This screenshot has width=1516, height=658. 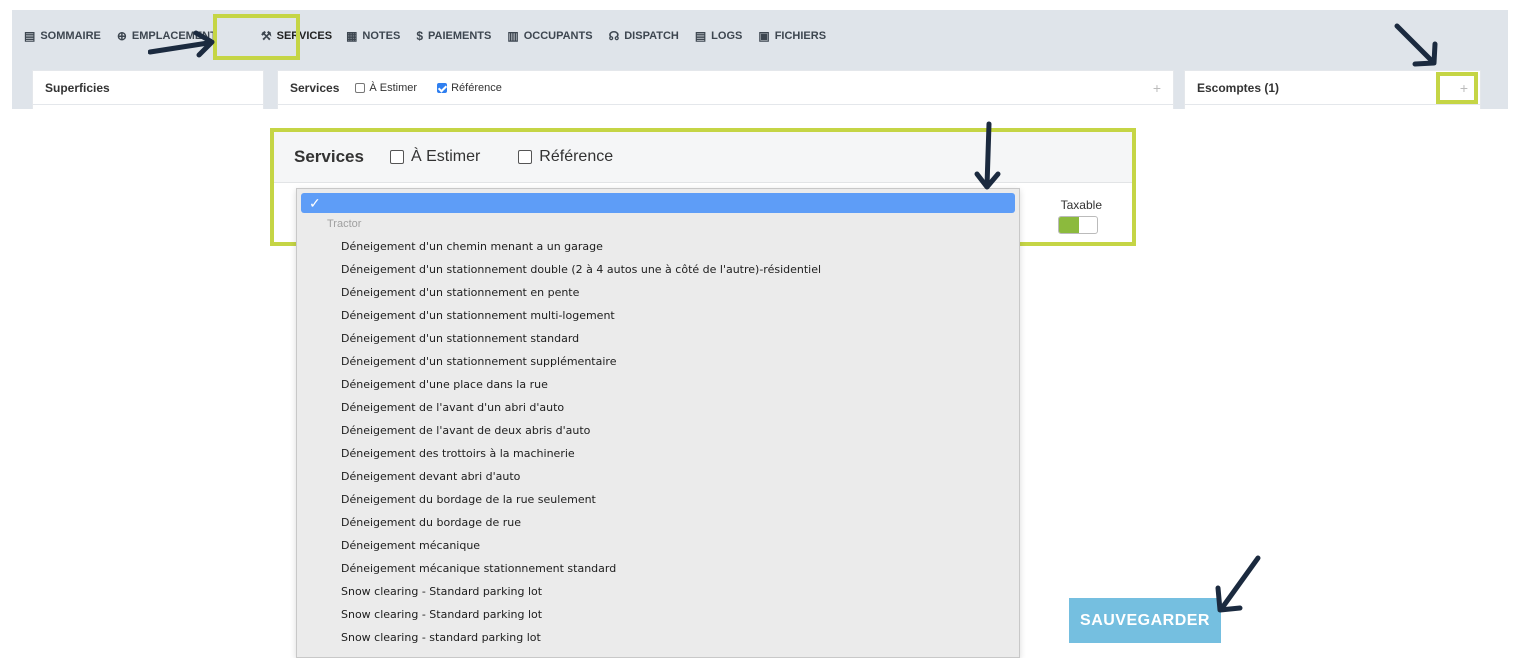 What do you see at coordinates (148, 89) in the screenshot?
I see `superficies-panel: Superficies` at bounding box center [148, 89].